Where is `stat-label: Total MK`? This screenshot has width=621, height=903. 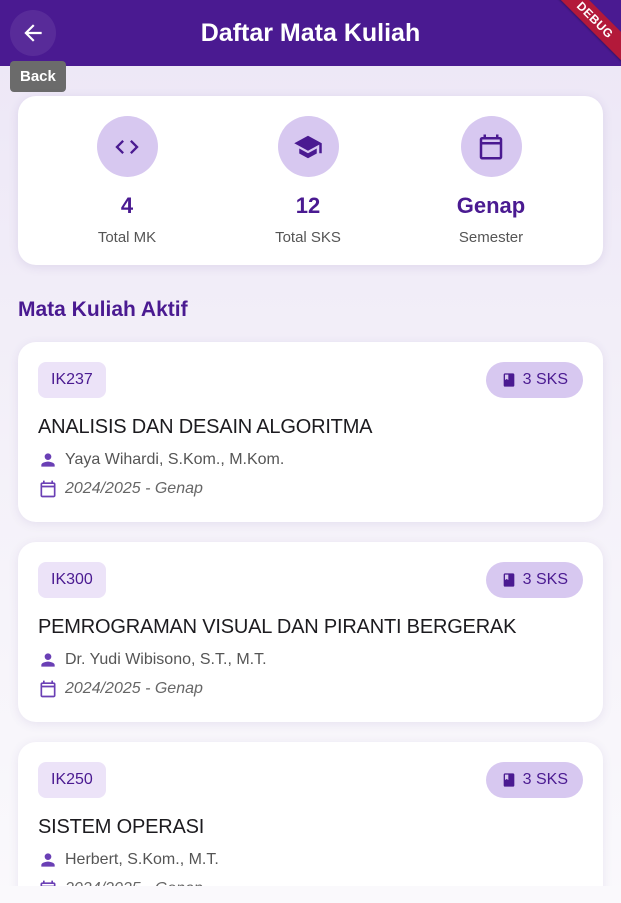
stat-label: Total MK is located at coordinates (127, 237).